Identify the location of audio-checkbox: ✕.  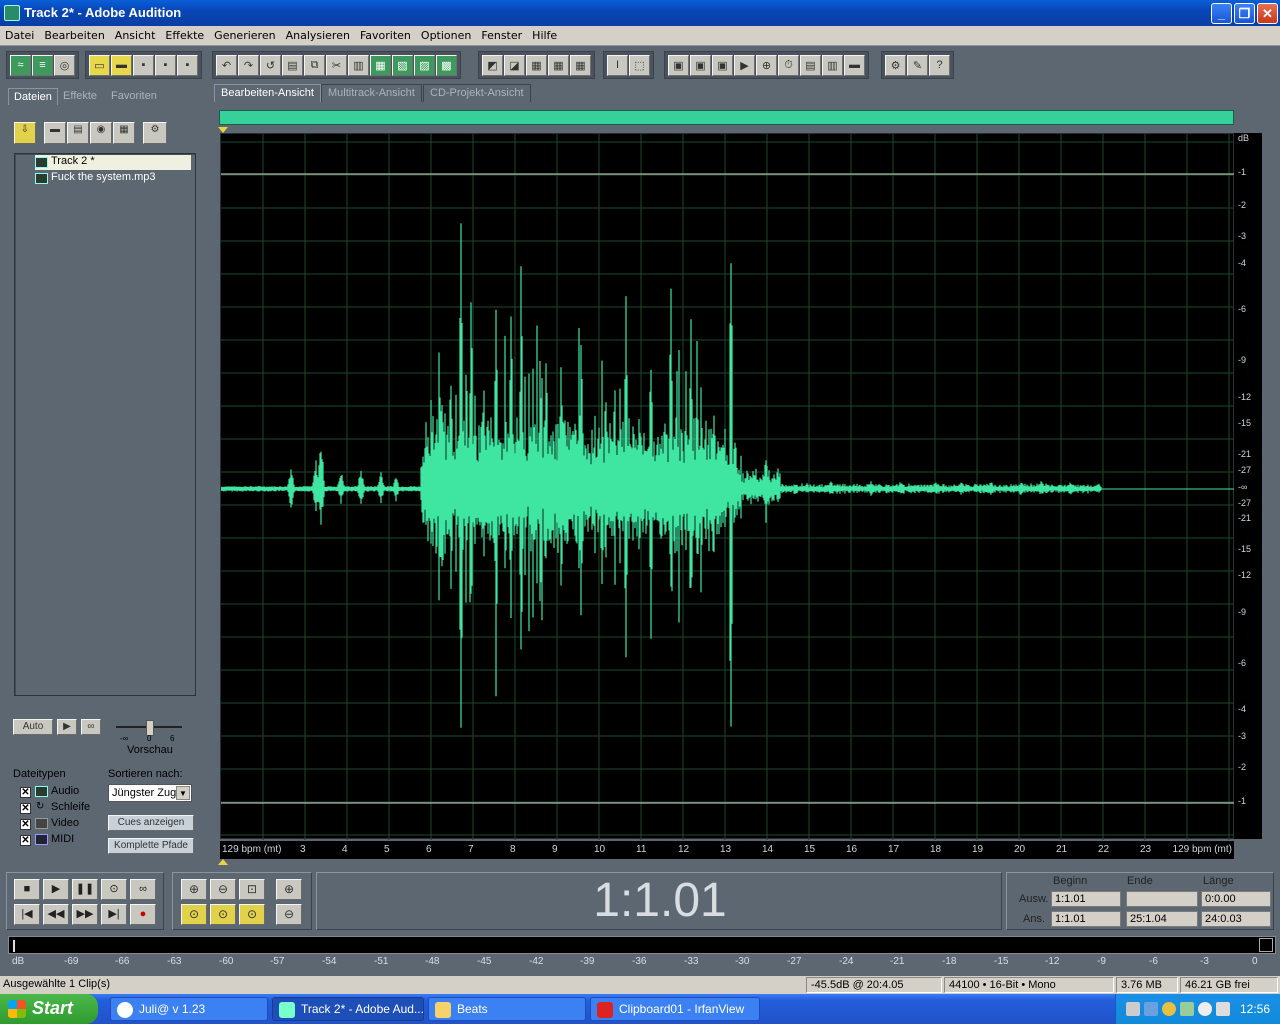
(25, 792).